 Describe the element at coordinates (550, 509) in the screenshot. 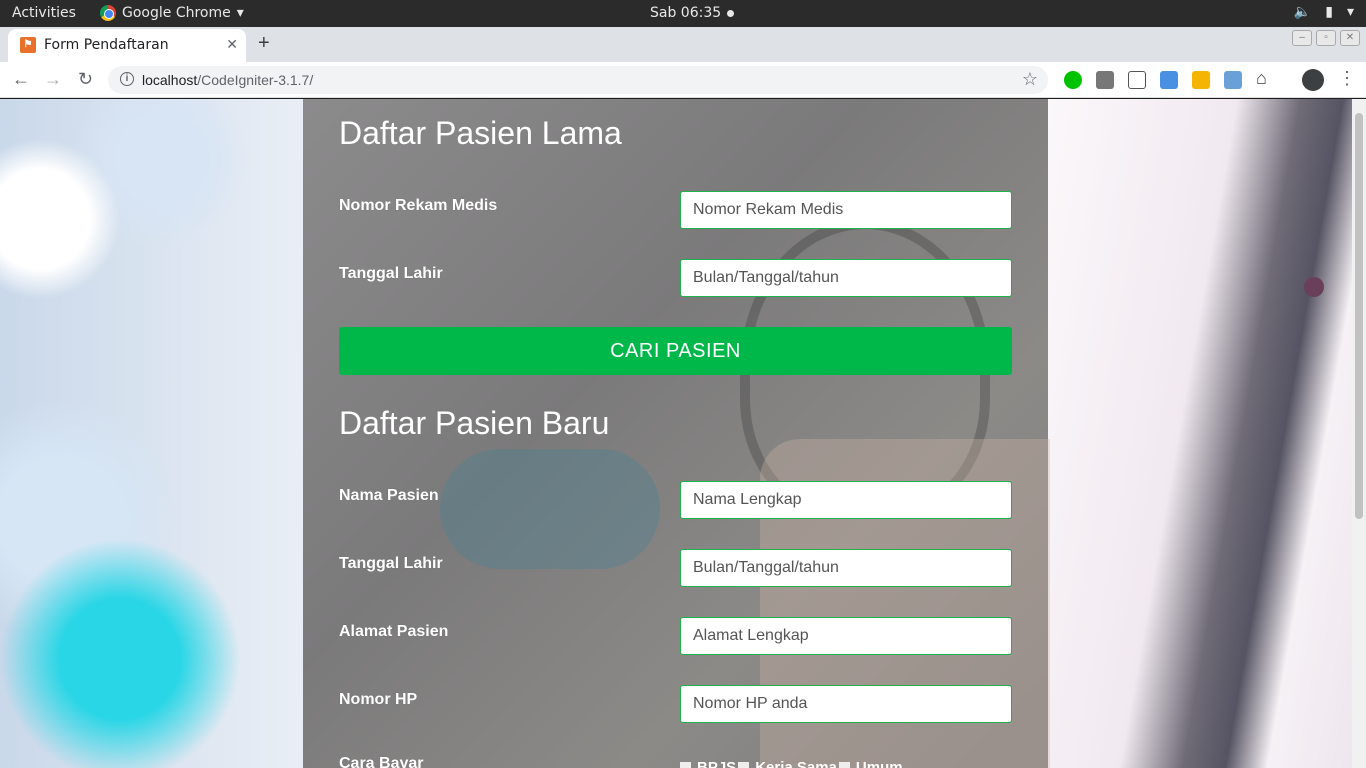

I see `background-decoration` at that location.